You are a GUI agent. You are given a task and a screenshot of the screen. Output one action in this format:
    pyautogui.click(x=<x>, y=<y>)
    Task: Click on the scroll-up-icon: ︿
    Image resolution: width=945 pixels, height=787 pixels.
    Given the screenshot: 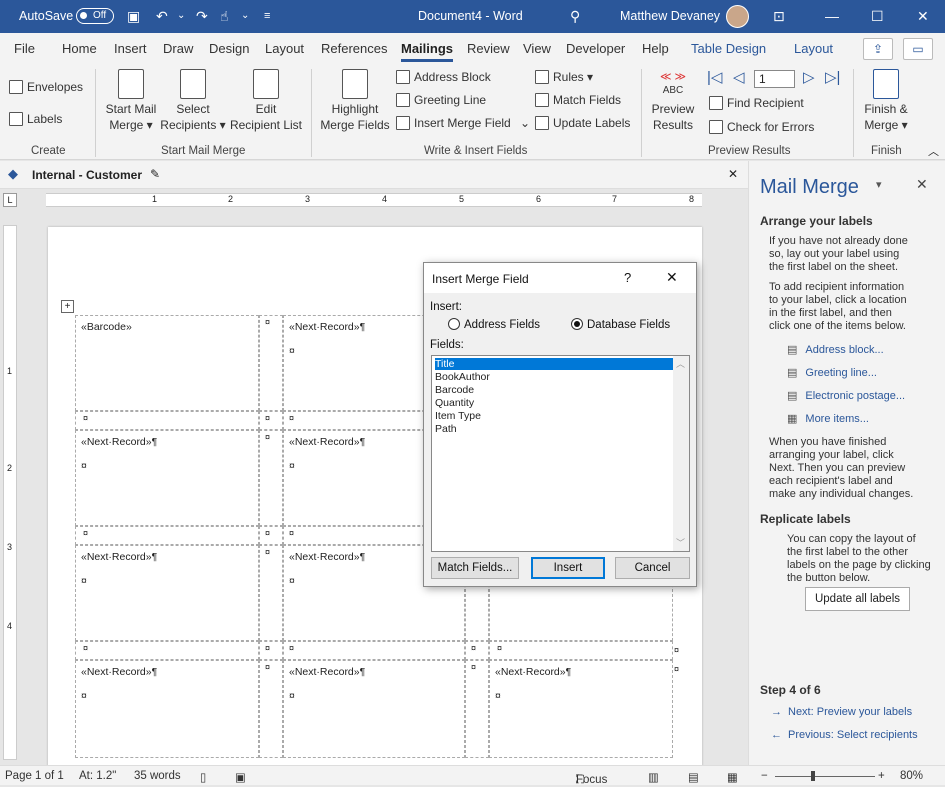 What is the action you would take?
    pyautogui.click(x=680, y=363)
    